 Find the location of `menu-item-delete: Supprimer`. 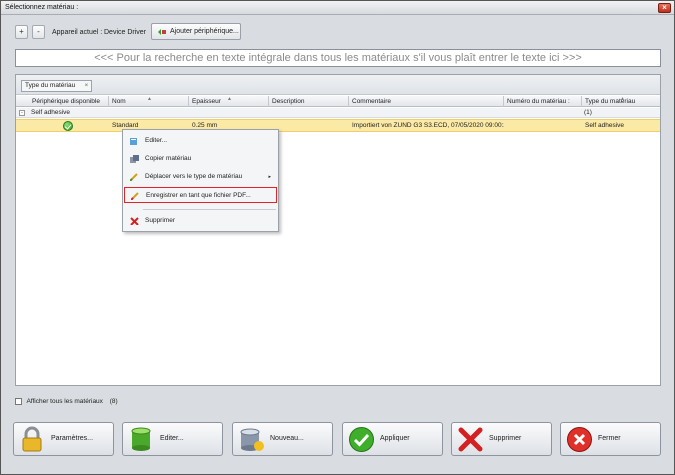

menu-item-delete: Supprimer is located at coordinates (200, 221).